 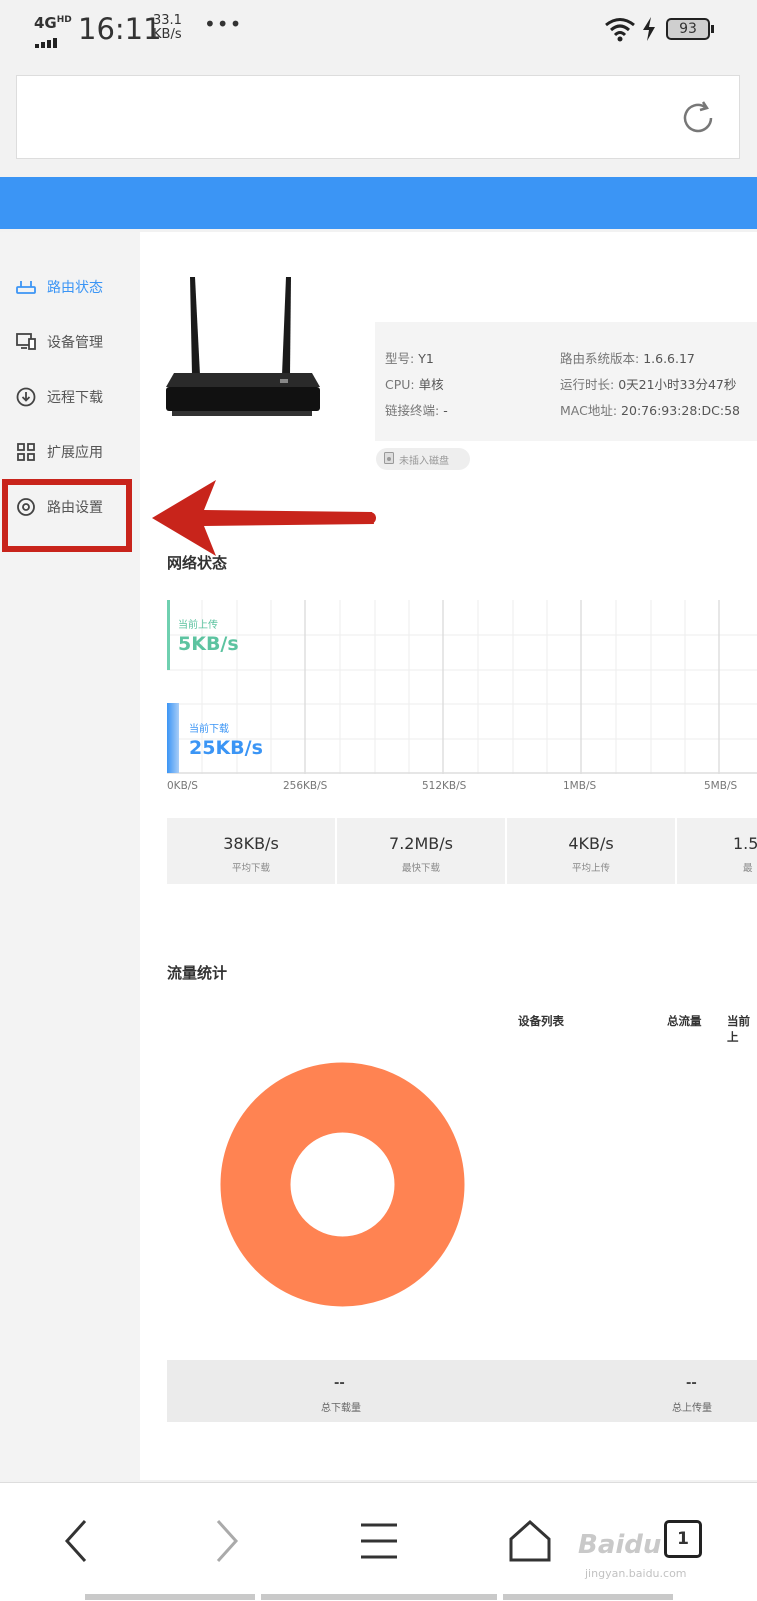 I want to click on chevron-left-icon, so click(x=76, y=1543).